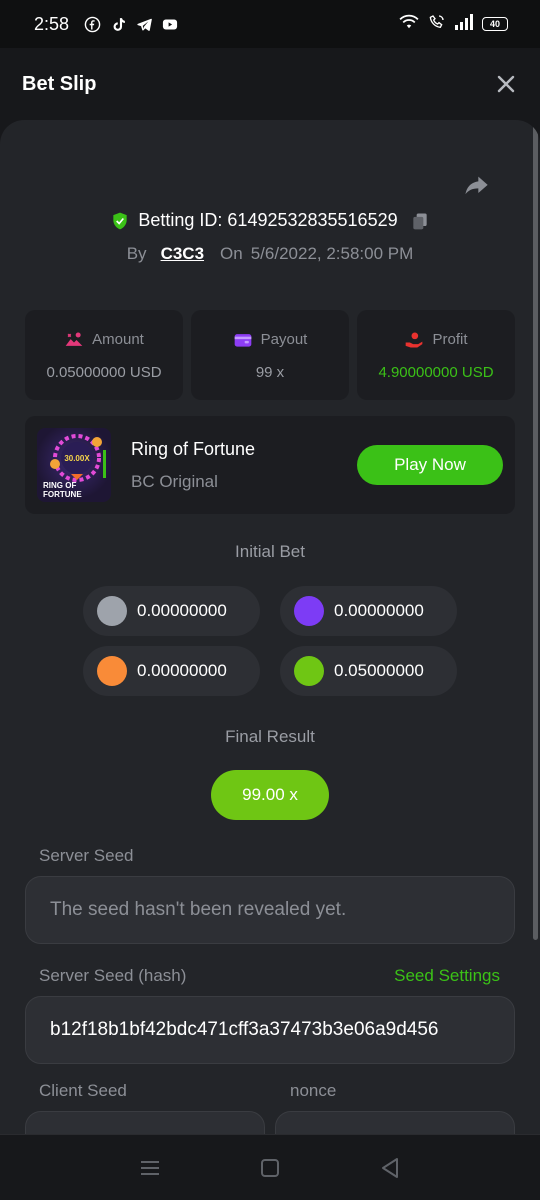 The width and height of the screenshot is (540, 1200). What do you see at coordinates (86, 855) in the screenshot?
I see `server-seed-label: Server Seed` at bounding box center [86, 855].